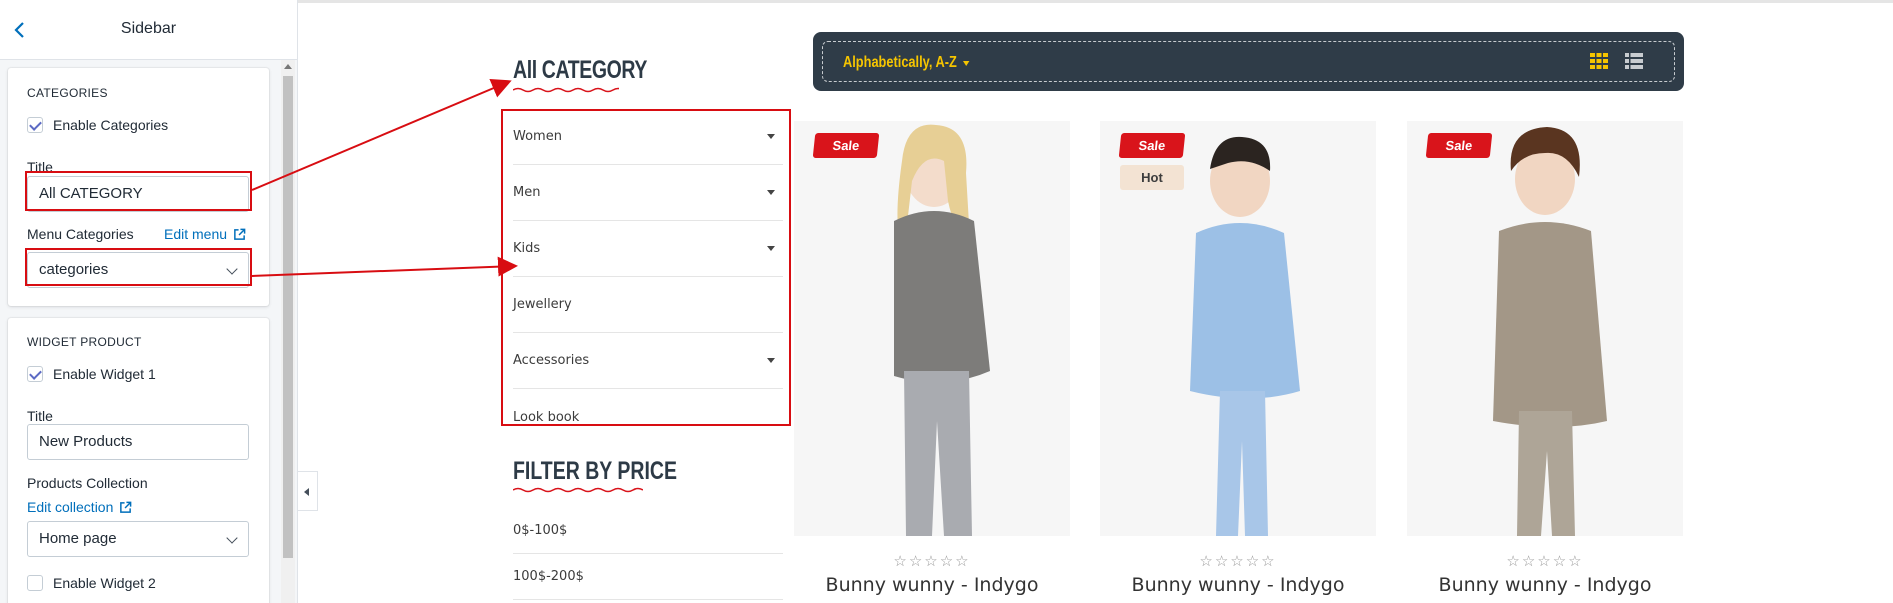 Image resolution: width=1893 pixels, height=603 pixels. Describe the element at coordinates (138, 442) in the screenshot. I see `widget-title-input: New Products` at that location.